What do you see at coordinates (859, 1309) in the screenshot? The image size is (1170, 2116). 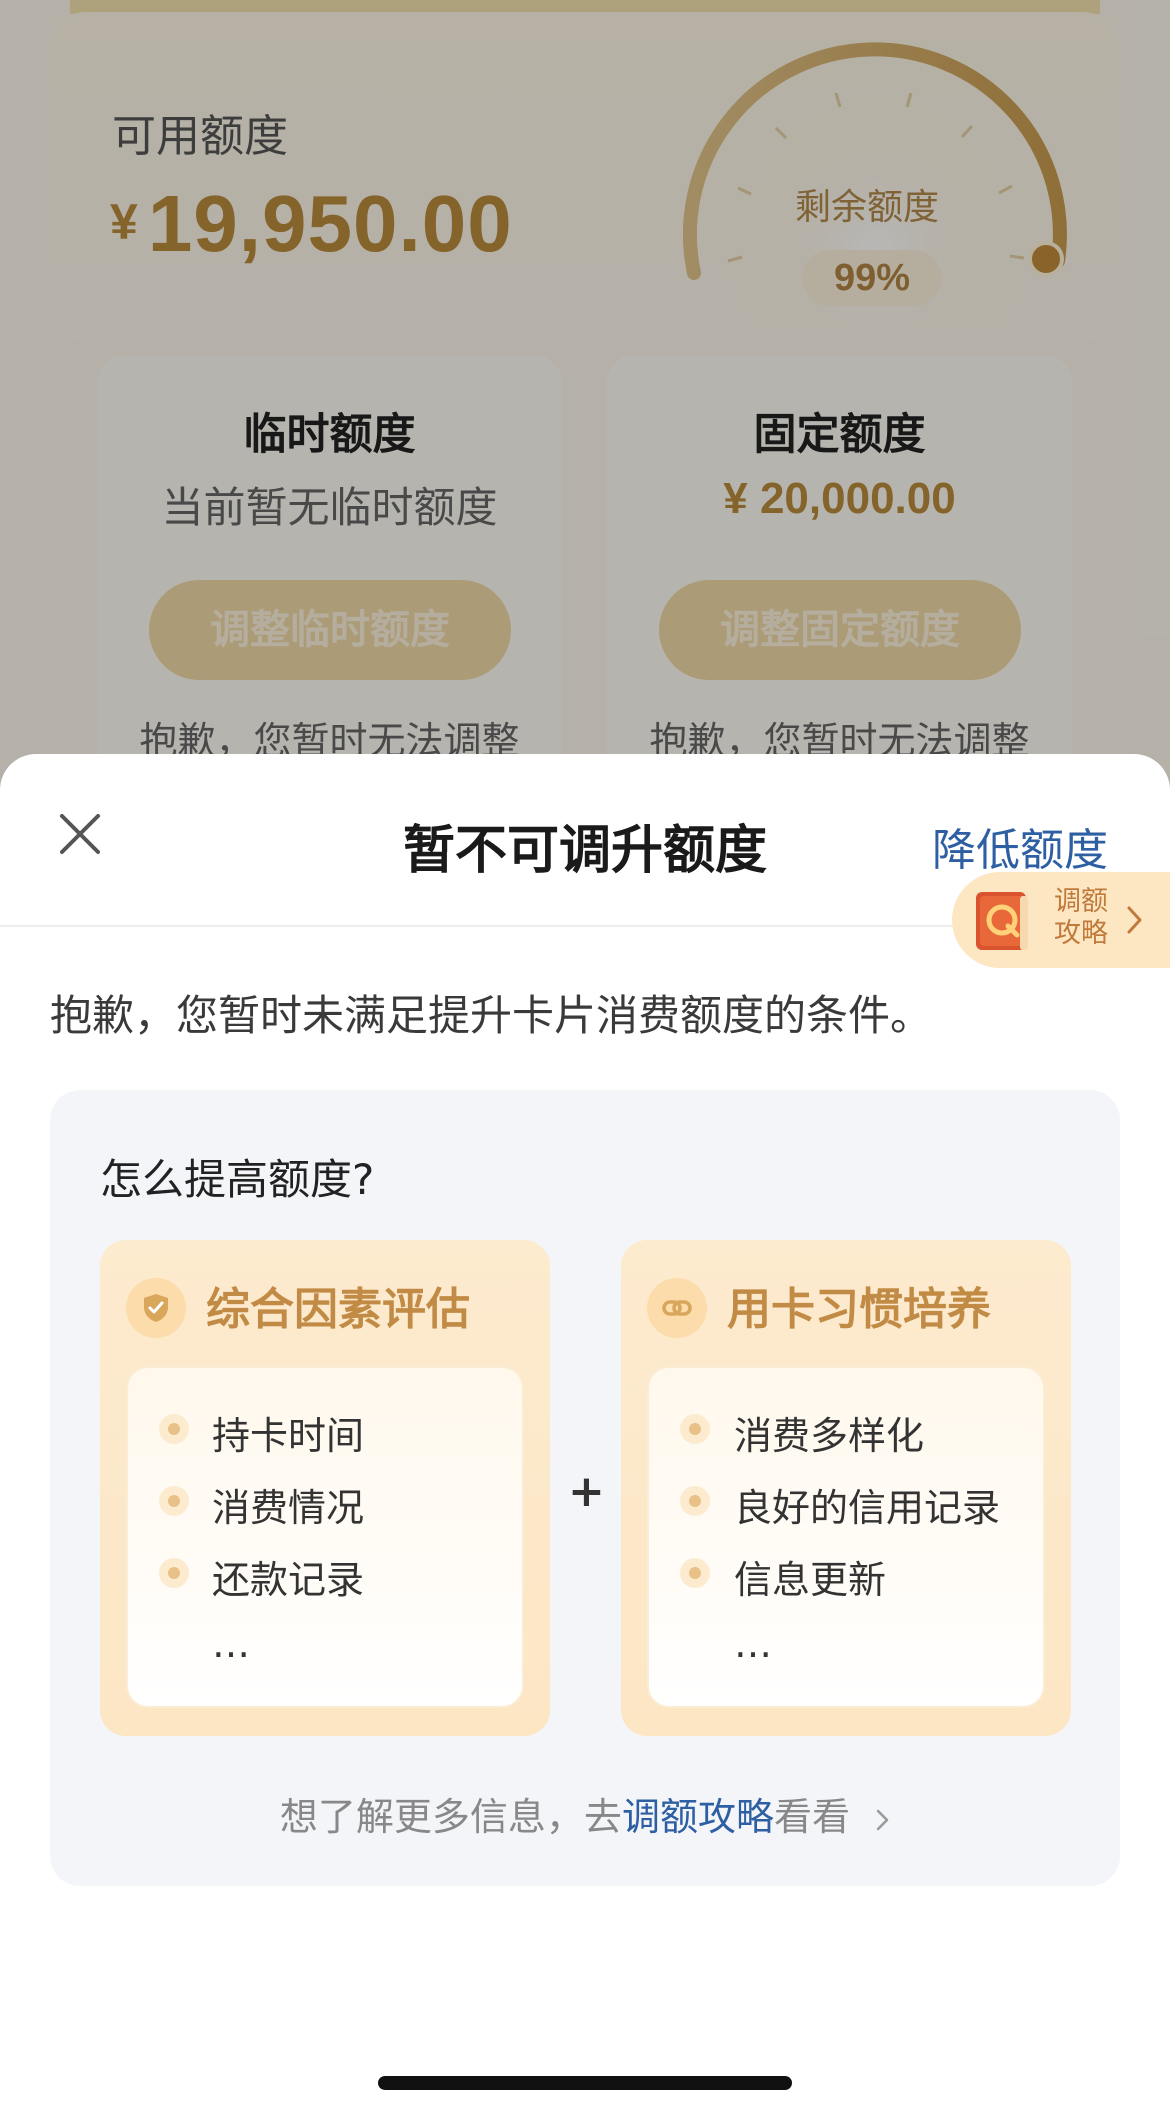 I see `factor-title-habits: 用卡习惯培养` at bounding box center [859, 1309].